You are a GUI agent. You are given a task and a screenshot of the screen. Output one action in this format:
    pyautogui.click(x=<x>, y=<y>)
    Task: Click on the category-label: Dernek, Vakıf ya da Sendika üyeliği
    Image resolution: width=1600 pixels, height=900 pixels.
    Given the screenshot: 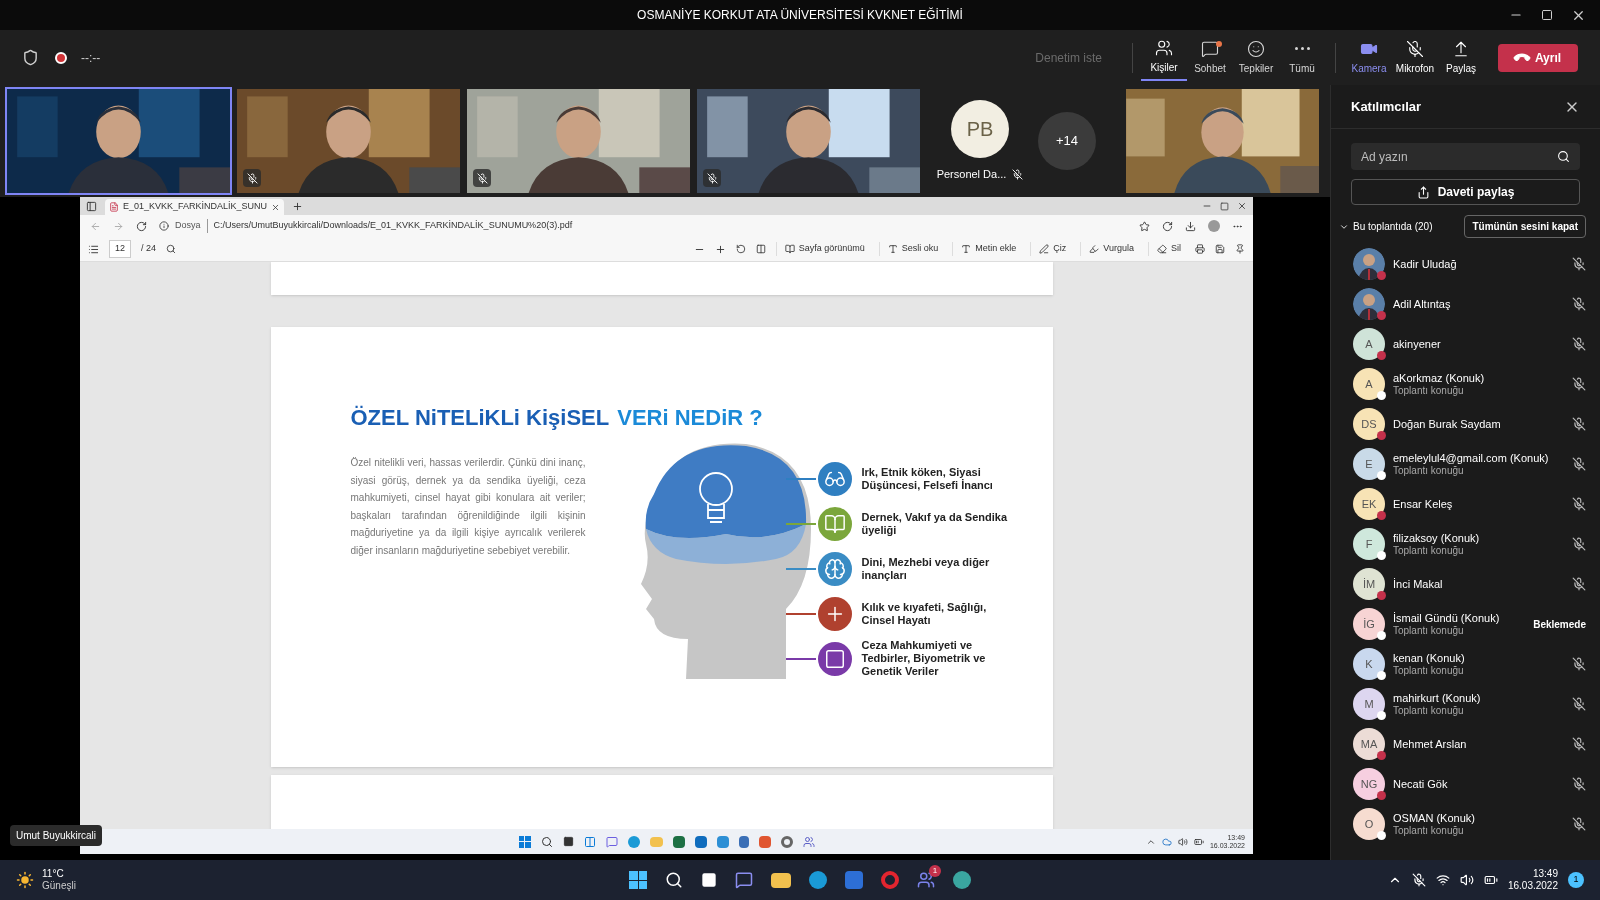 What is the action you would take?
    pyautogui.click(x=935, y=523)
    